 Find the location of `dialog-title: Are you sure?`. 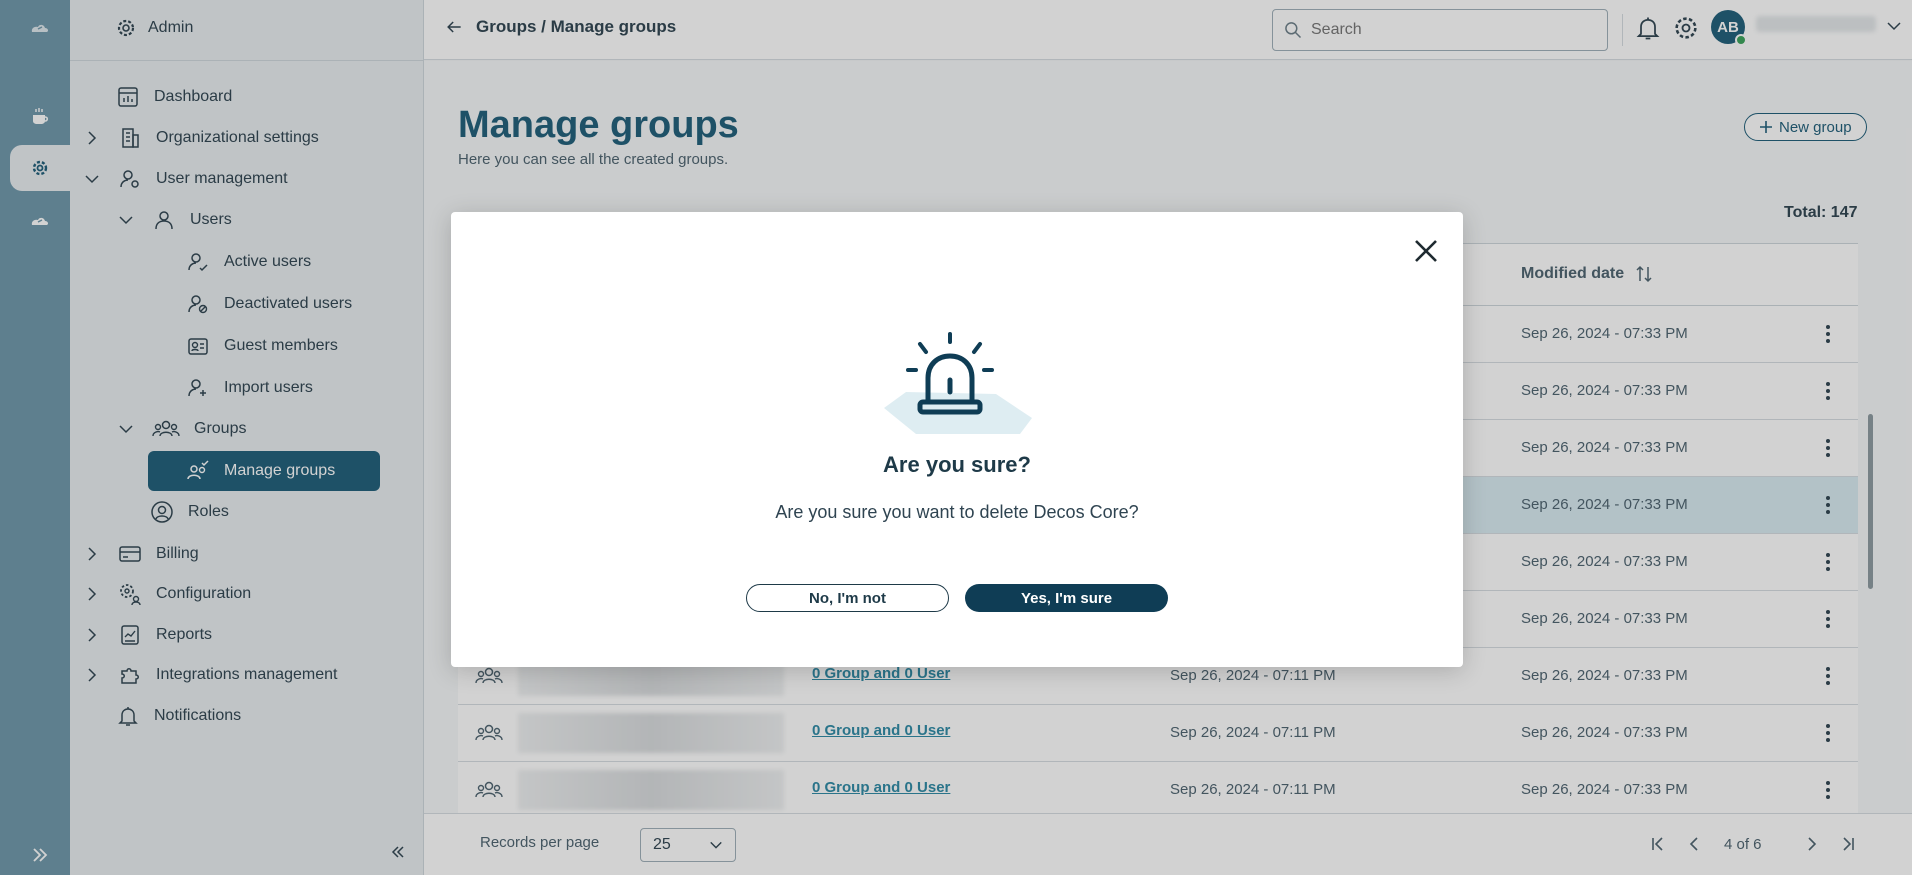

dialog-title: Are you sure? is located at coordinates (957, 464).